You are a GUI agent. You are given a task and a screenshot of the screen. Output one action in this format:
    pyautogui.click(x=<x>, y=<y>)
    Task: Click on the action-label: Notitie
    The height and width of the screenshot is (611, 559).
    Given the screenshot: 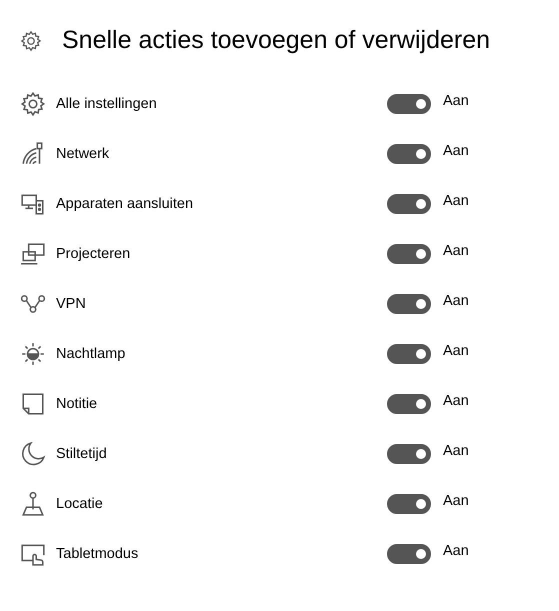 What is the action you would take?
    pyautogui.click(x=77, y=404)
    